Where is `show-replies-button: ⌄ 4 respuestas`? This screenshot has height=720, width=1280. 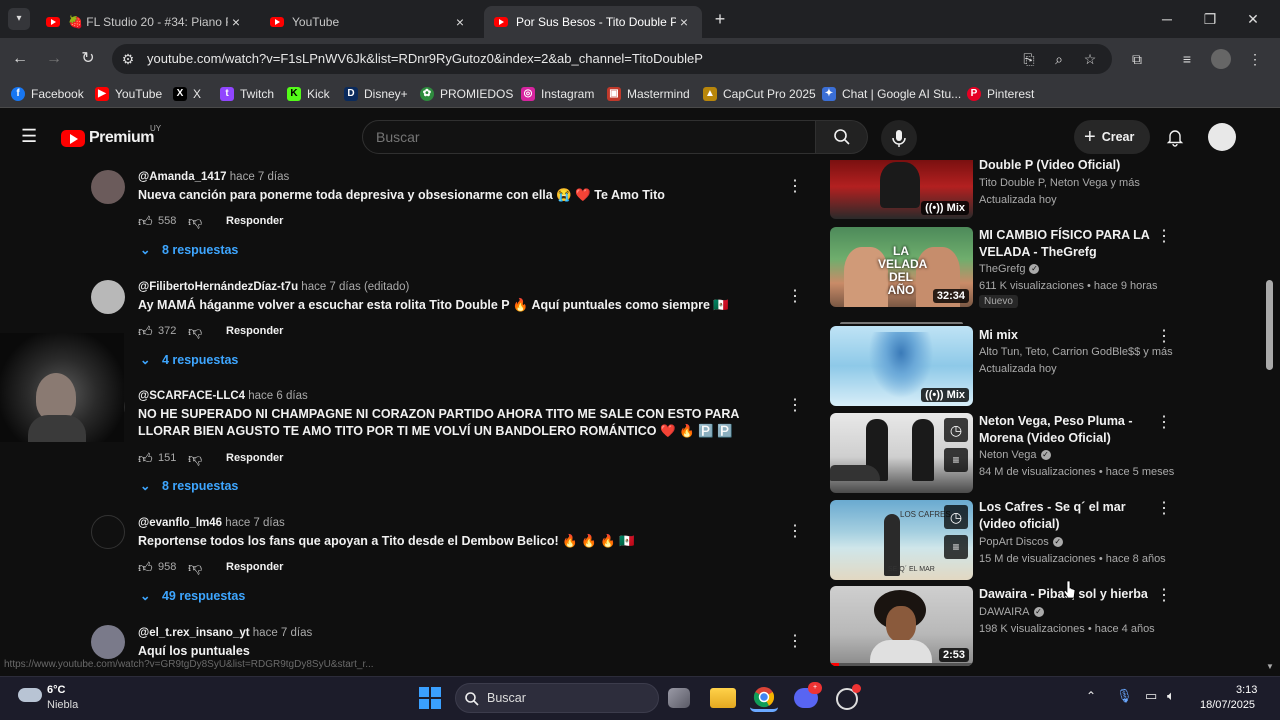
show-replies-button: ⌄ 4 respuestas is located at coordinates (189, 359).